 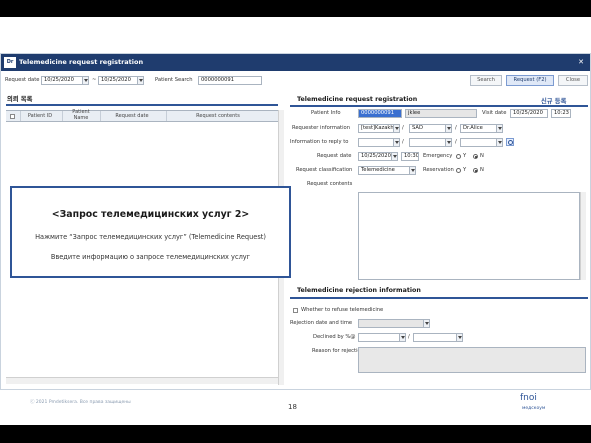 What do you see at coordinates (438, 156) in the screenshot?
I see `emergency-label: Emergency` at bounding box center [438, 156].